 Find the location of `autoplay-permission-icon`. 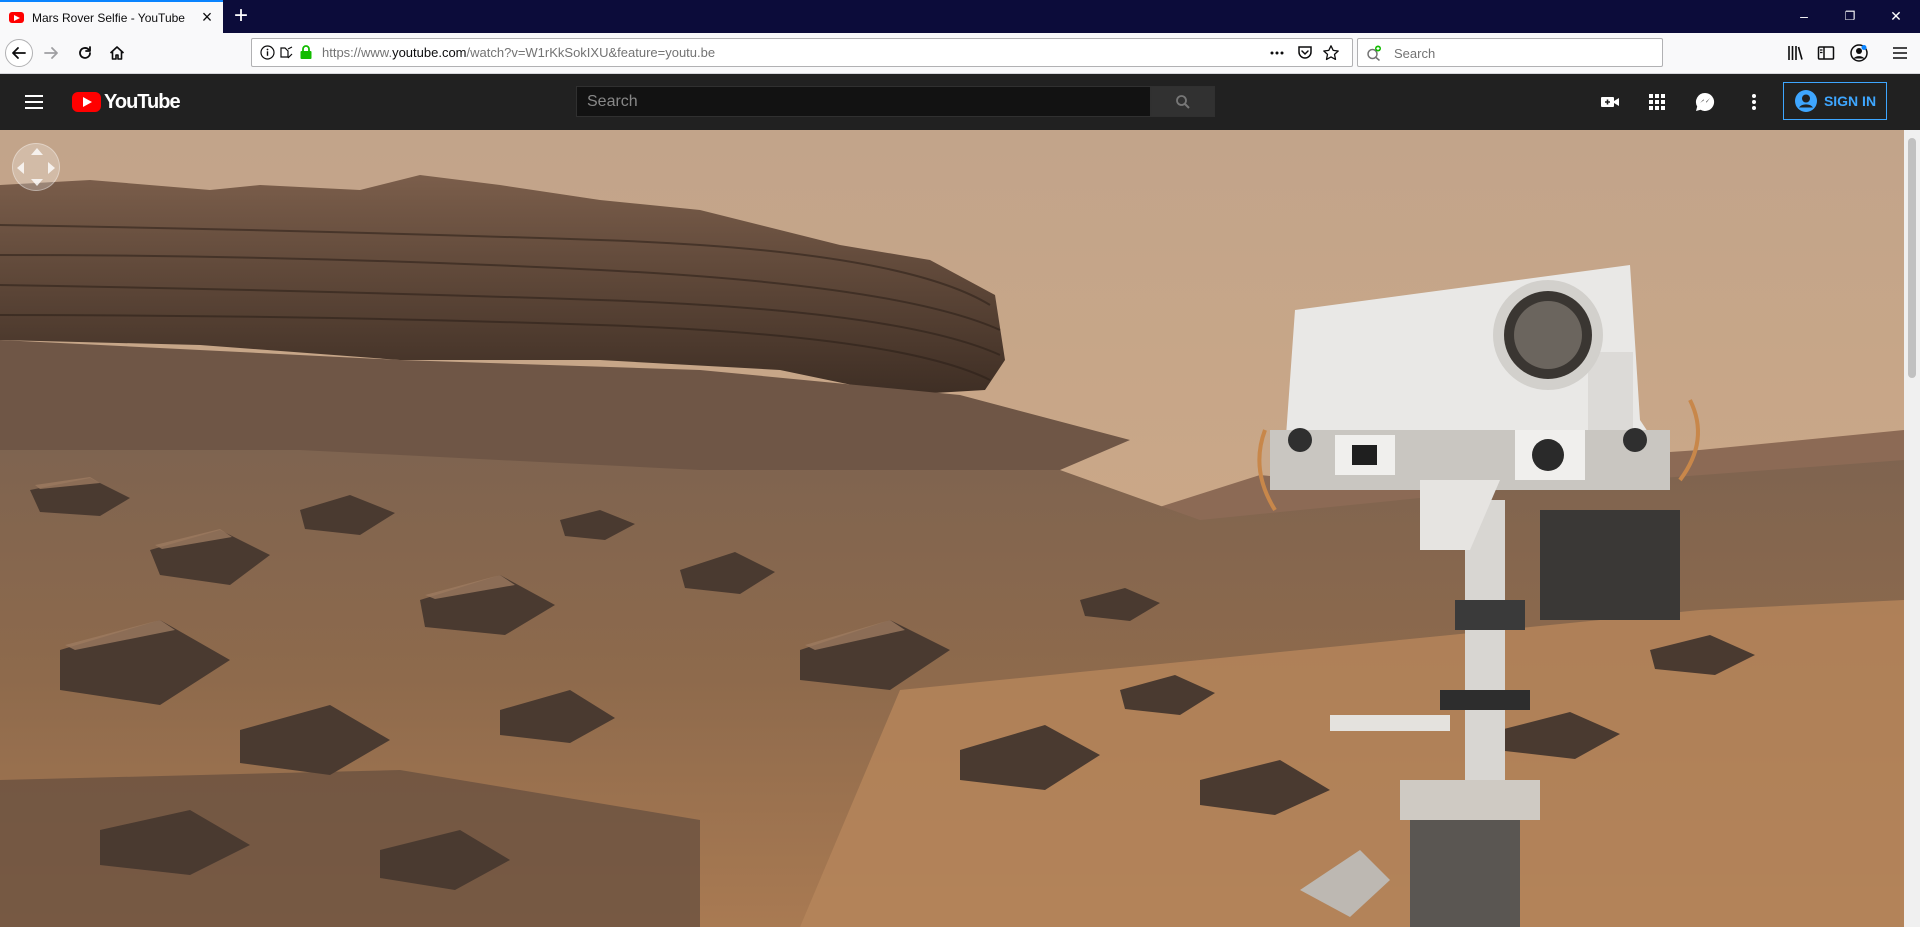

autoplay-permission-icon is located at coordinates (286, 52).